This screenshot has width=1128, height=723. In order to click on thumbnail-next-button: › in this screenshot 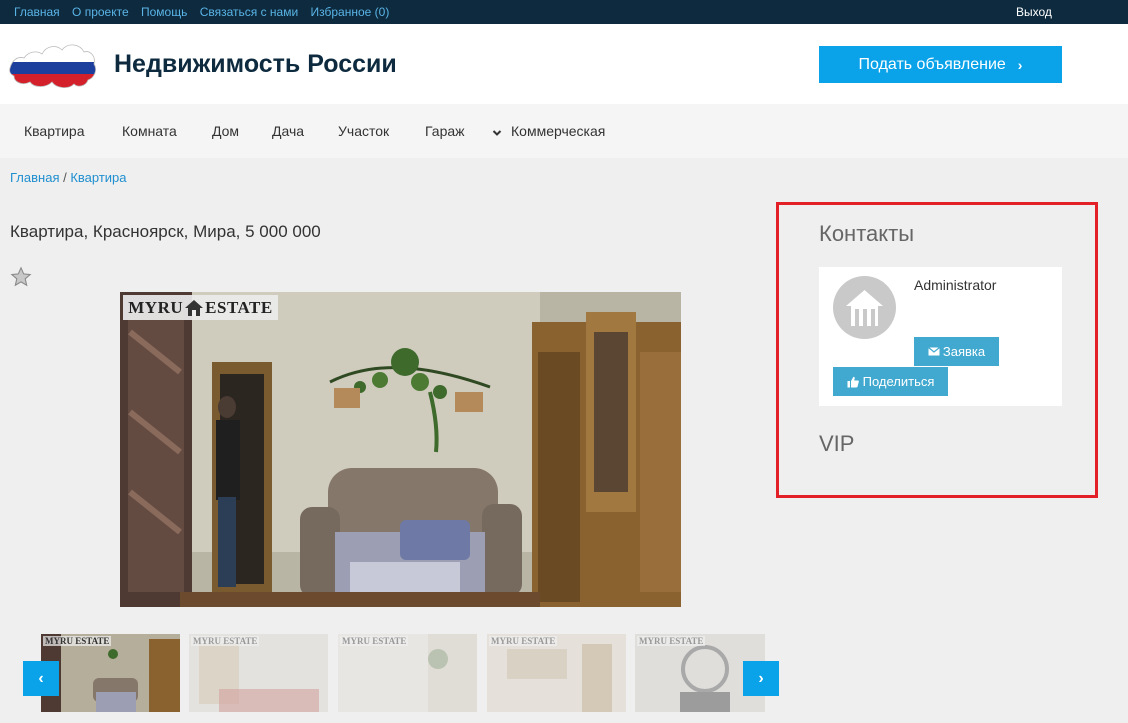, I will do `click(761, 678)`.